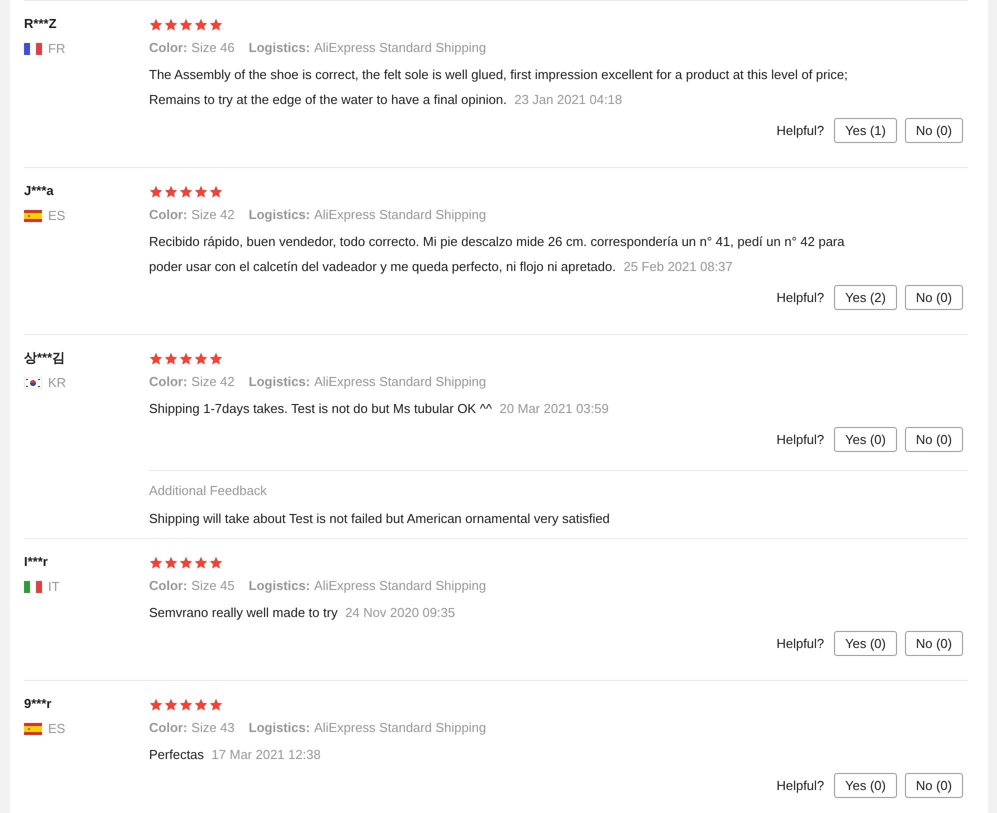  What do you see at coordinates (213, 728) in the screenshot?
I see `attribute-value: Size 43` at bounding box center [213, 728].